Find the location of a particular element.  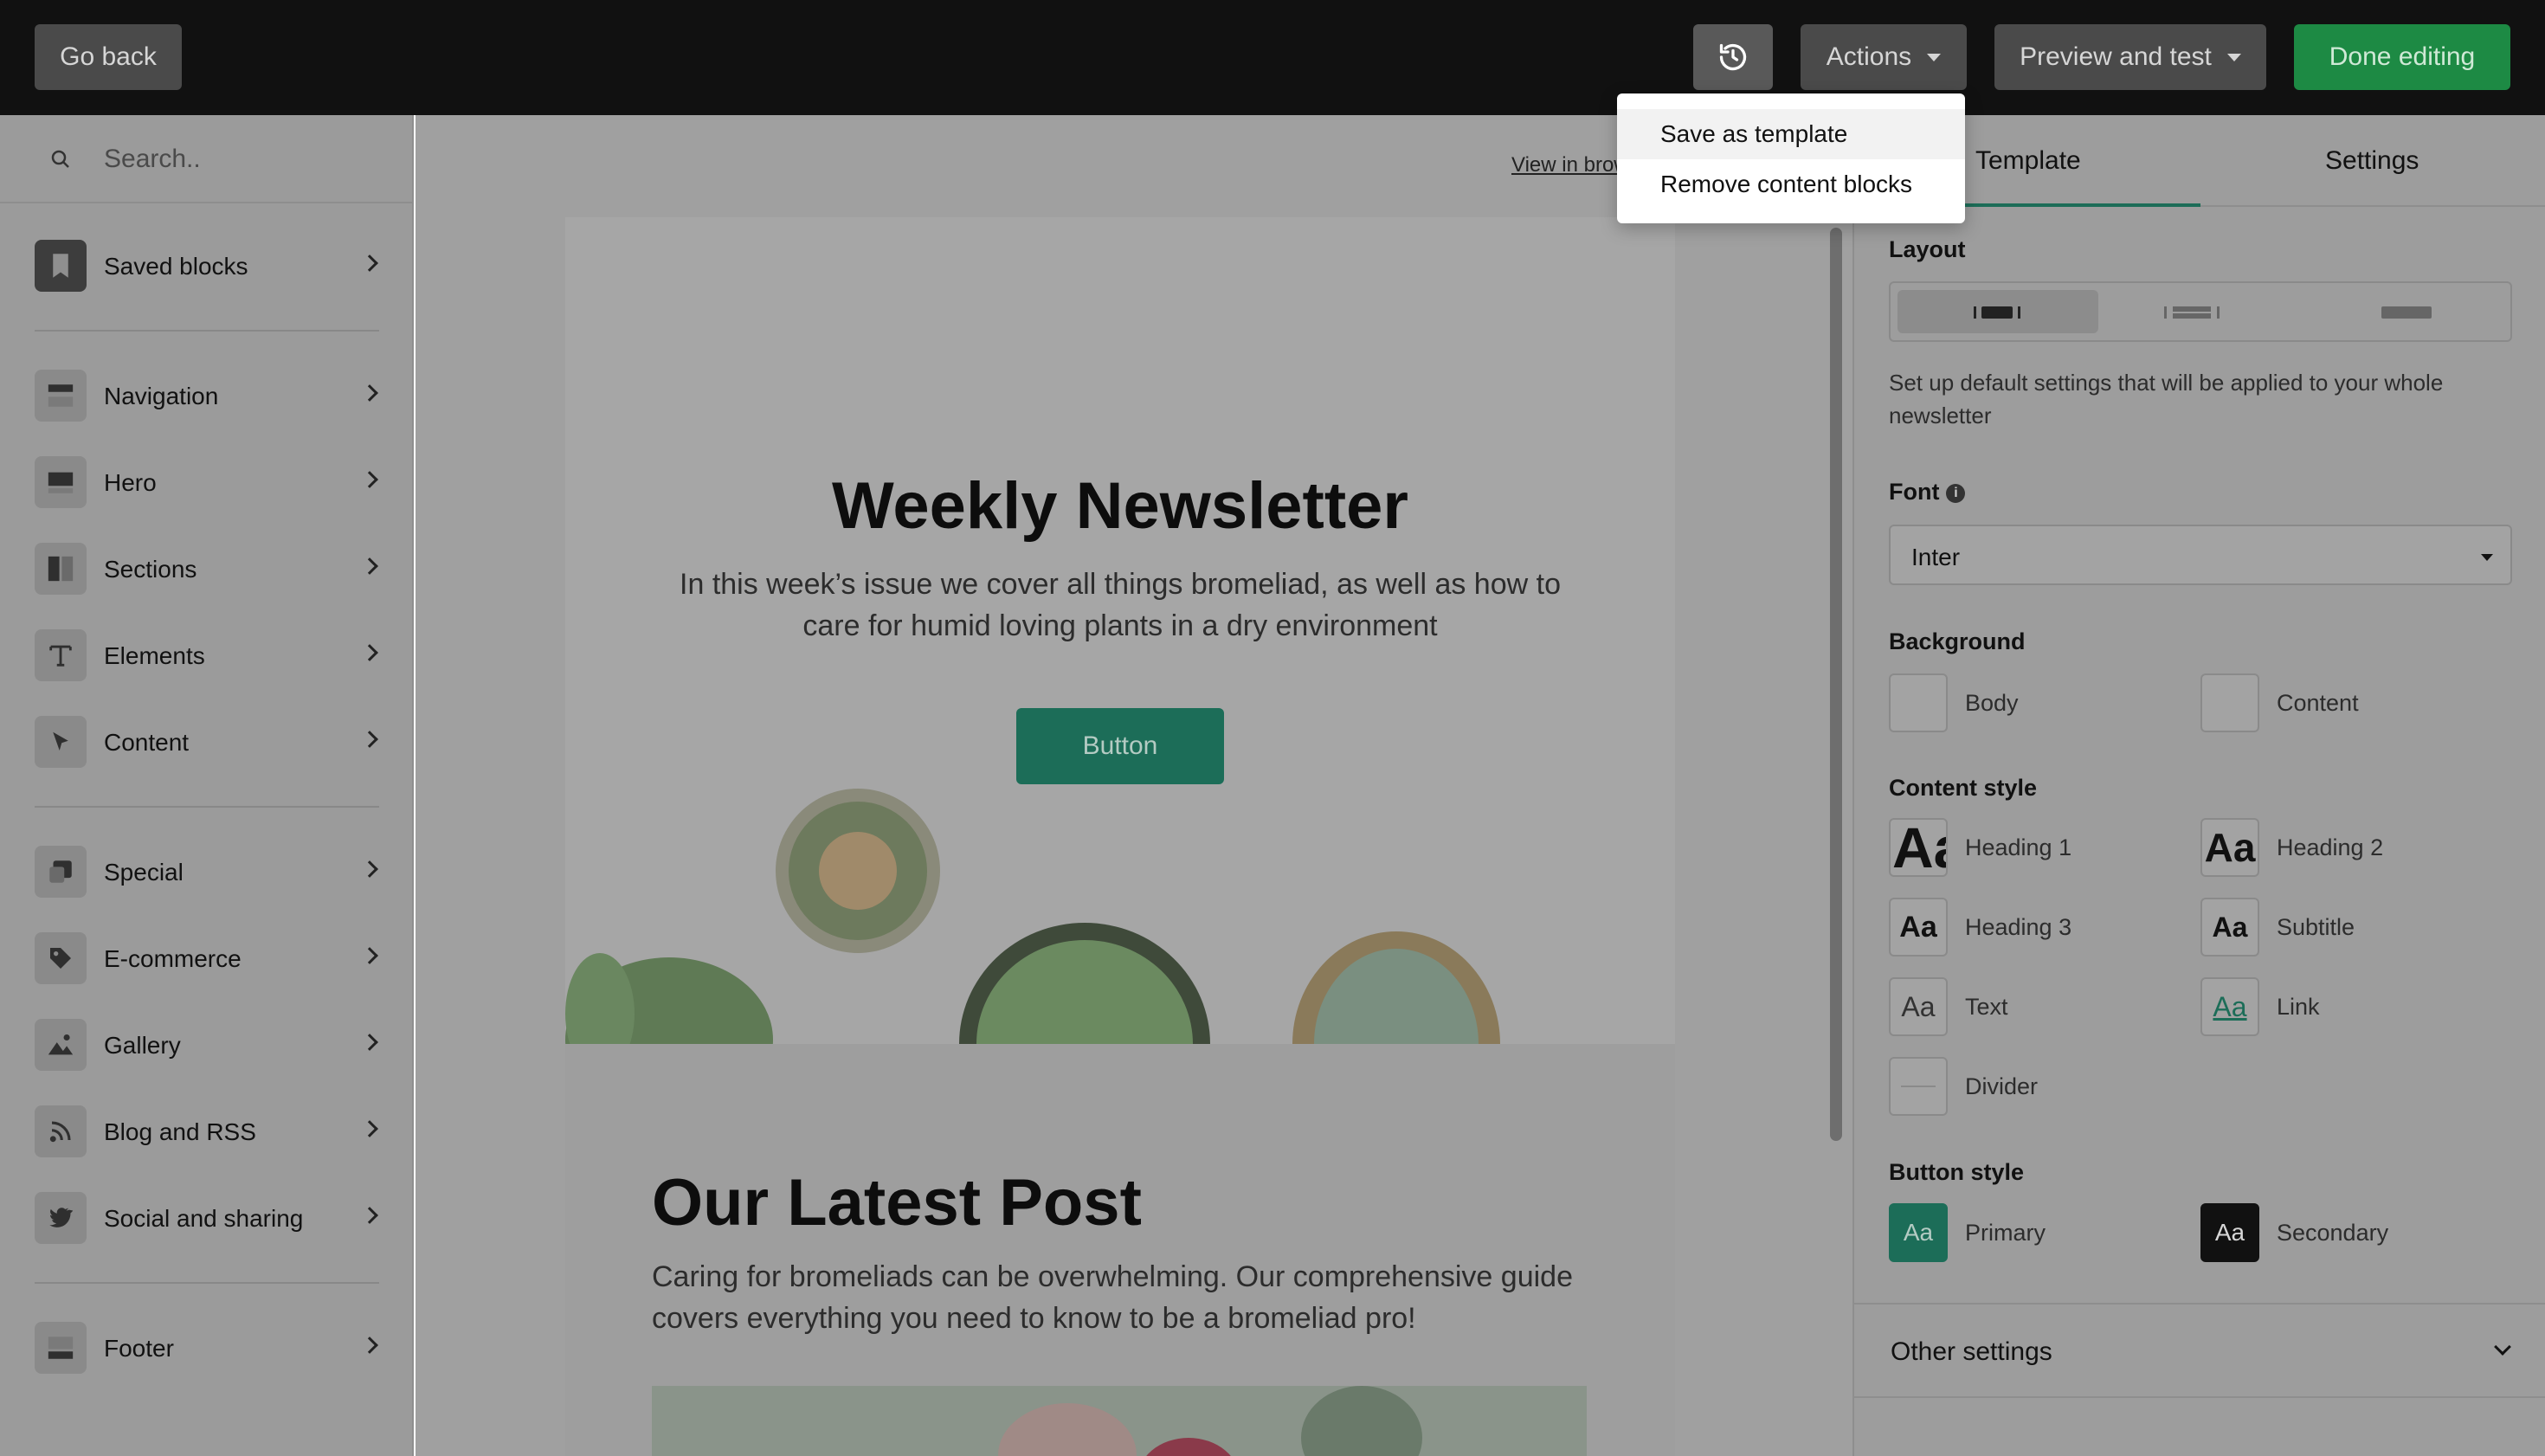

sidebar-item-label: Footer is located at coordinates (139, 1348).